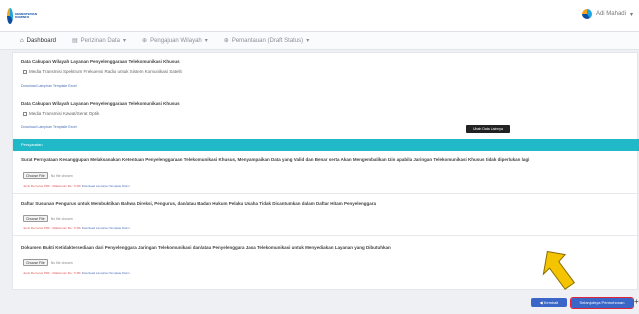 The width and height of the screenshot is (639, 314). Describe the element at coordinates (64, 113) in the screenshot. I see `option-label: Media Transmisi Kawat/Serat Optik` at that location.